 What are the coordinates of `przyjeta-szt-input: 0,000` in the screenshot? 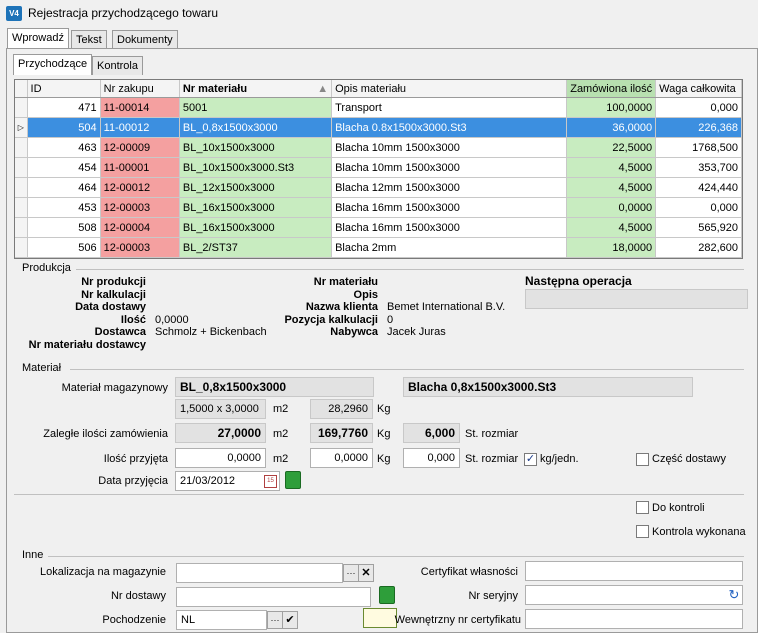 It's located at (431, 458).